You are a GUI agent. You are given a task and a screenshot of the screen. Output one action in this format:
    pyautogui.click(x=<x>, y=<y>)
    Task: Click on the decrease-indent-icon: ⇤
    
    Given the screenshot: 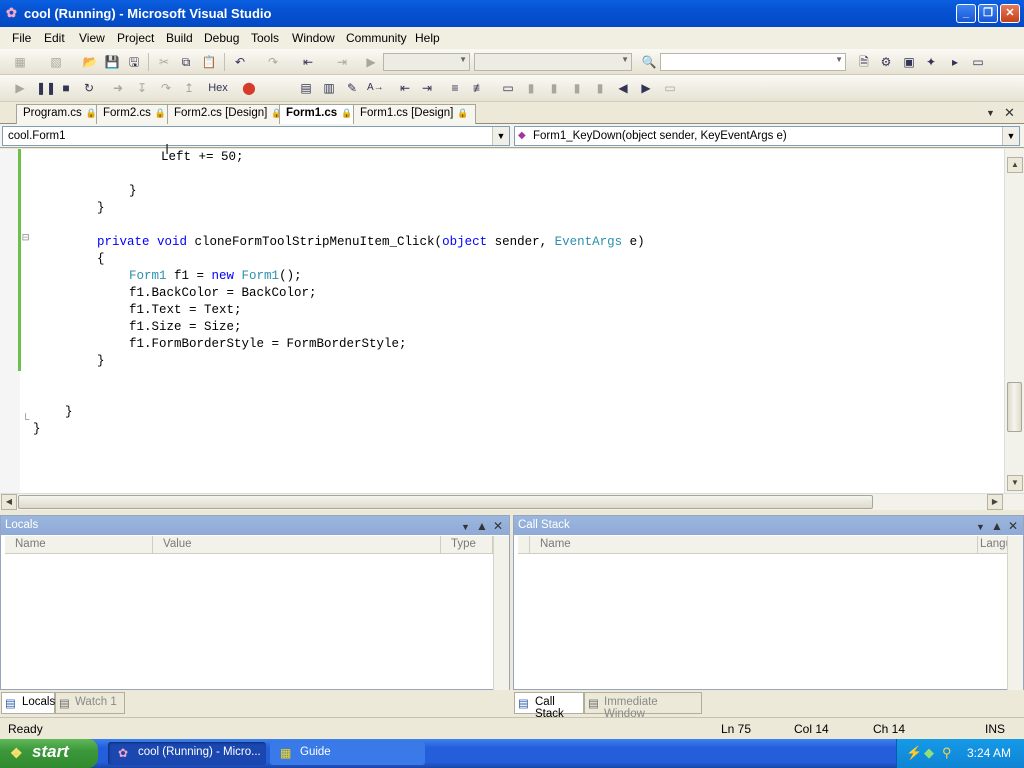 What is the action you would take?
    pyautogui.click(x=405, y=88)
    